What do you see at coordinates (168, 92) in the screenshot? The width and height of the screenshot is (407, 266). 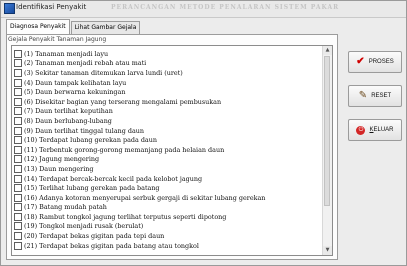 I see `symptom-item: (5) Daun berwarna kekuningan` at bounding box center [168, 92].